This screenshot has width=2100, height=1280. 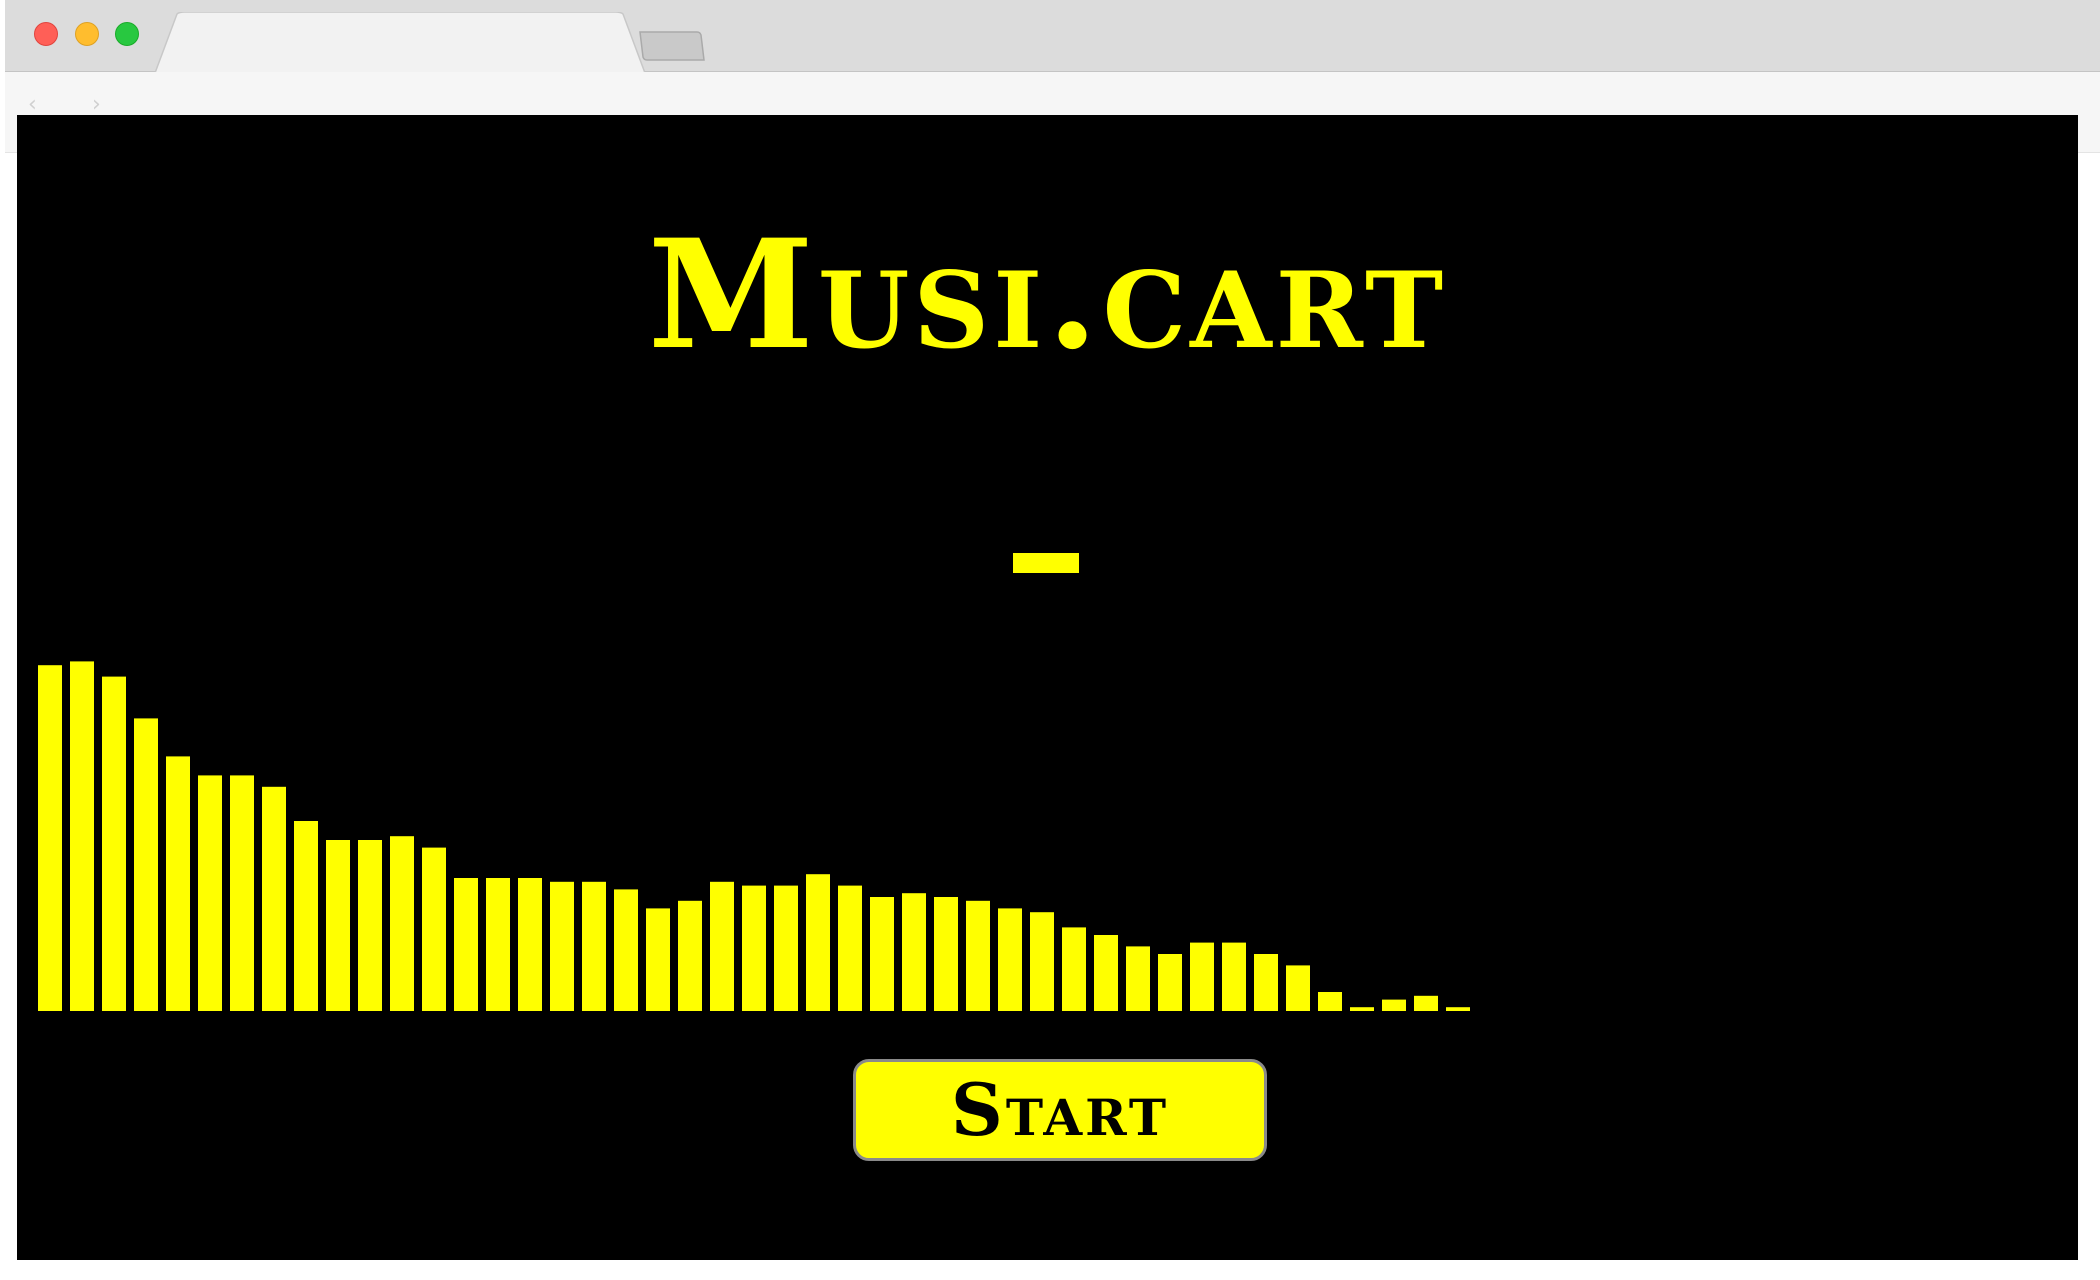 I want to click on start-button: Start, so click(x=1060, y=1110).